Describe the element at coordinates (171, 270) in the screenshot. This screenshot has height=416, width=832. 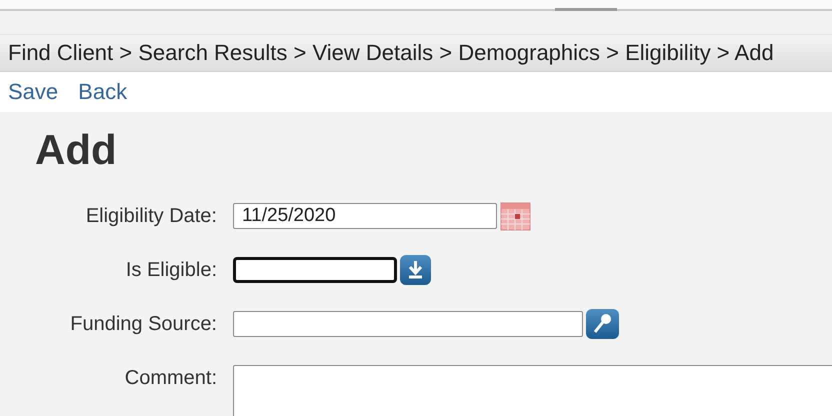
I see `field-label: Is Eligible:` at that location.